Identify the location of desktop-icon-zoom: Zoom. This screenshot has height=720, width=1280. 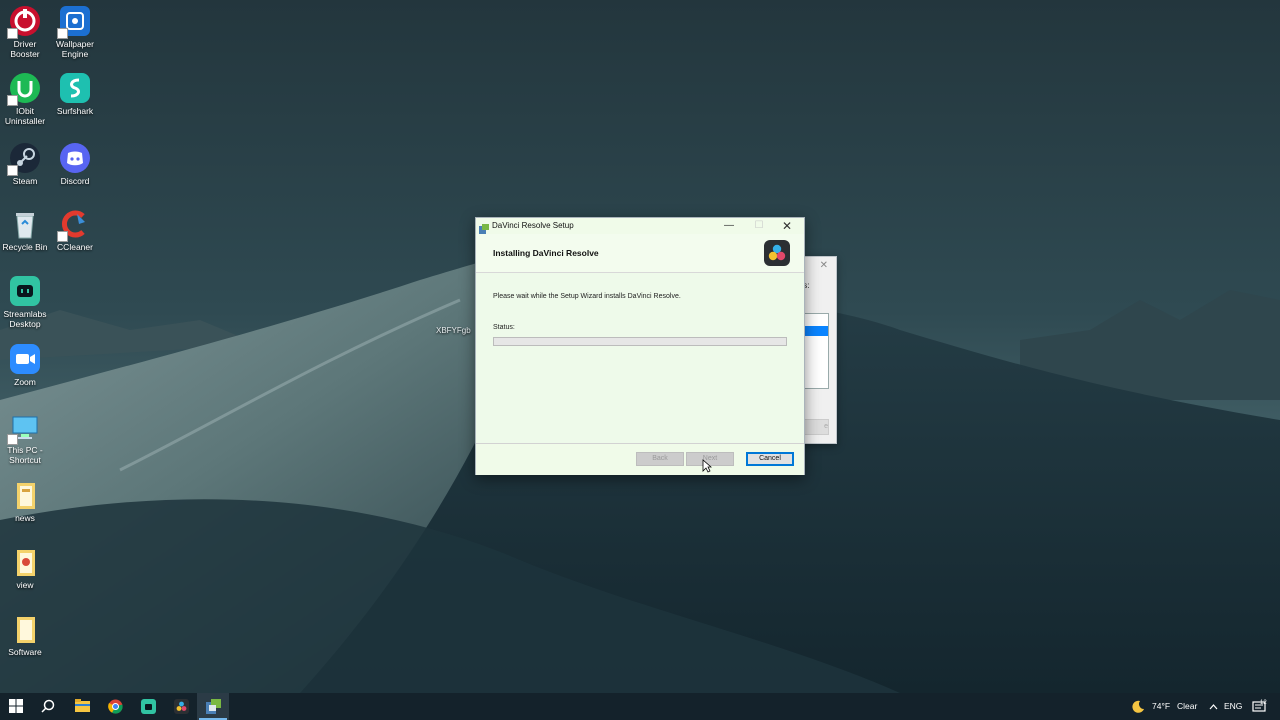
(26, 365).